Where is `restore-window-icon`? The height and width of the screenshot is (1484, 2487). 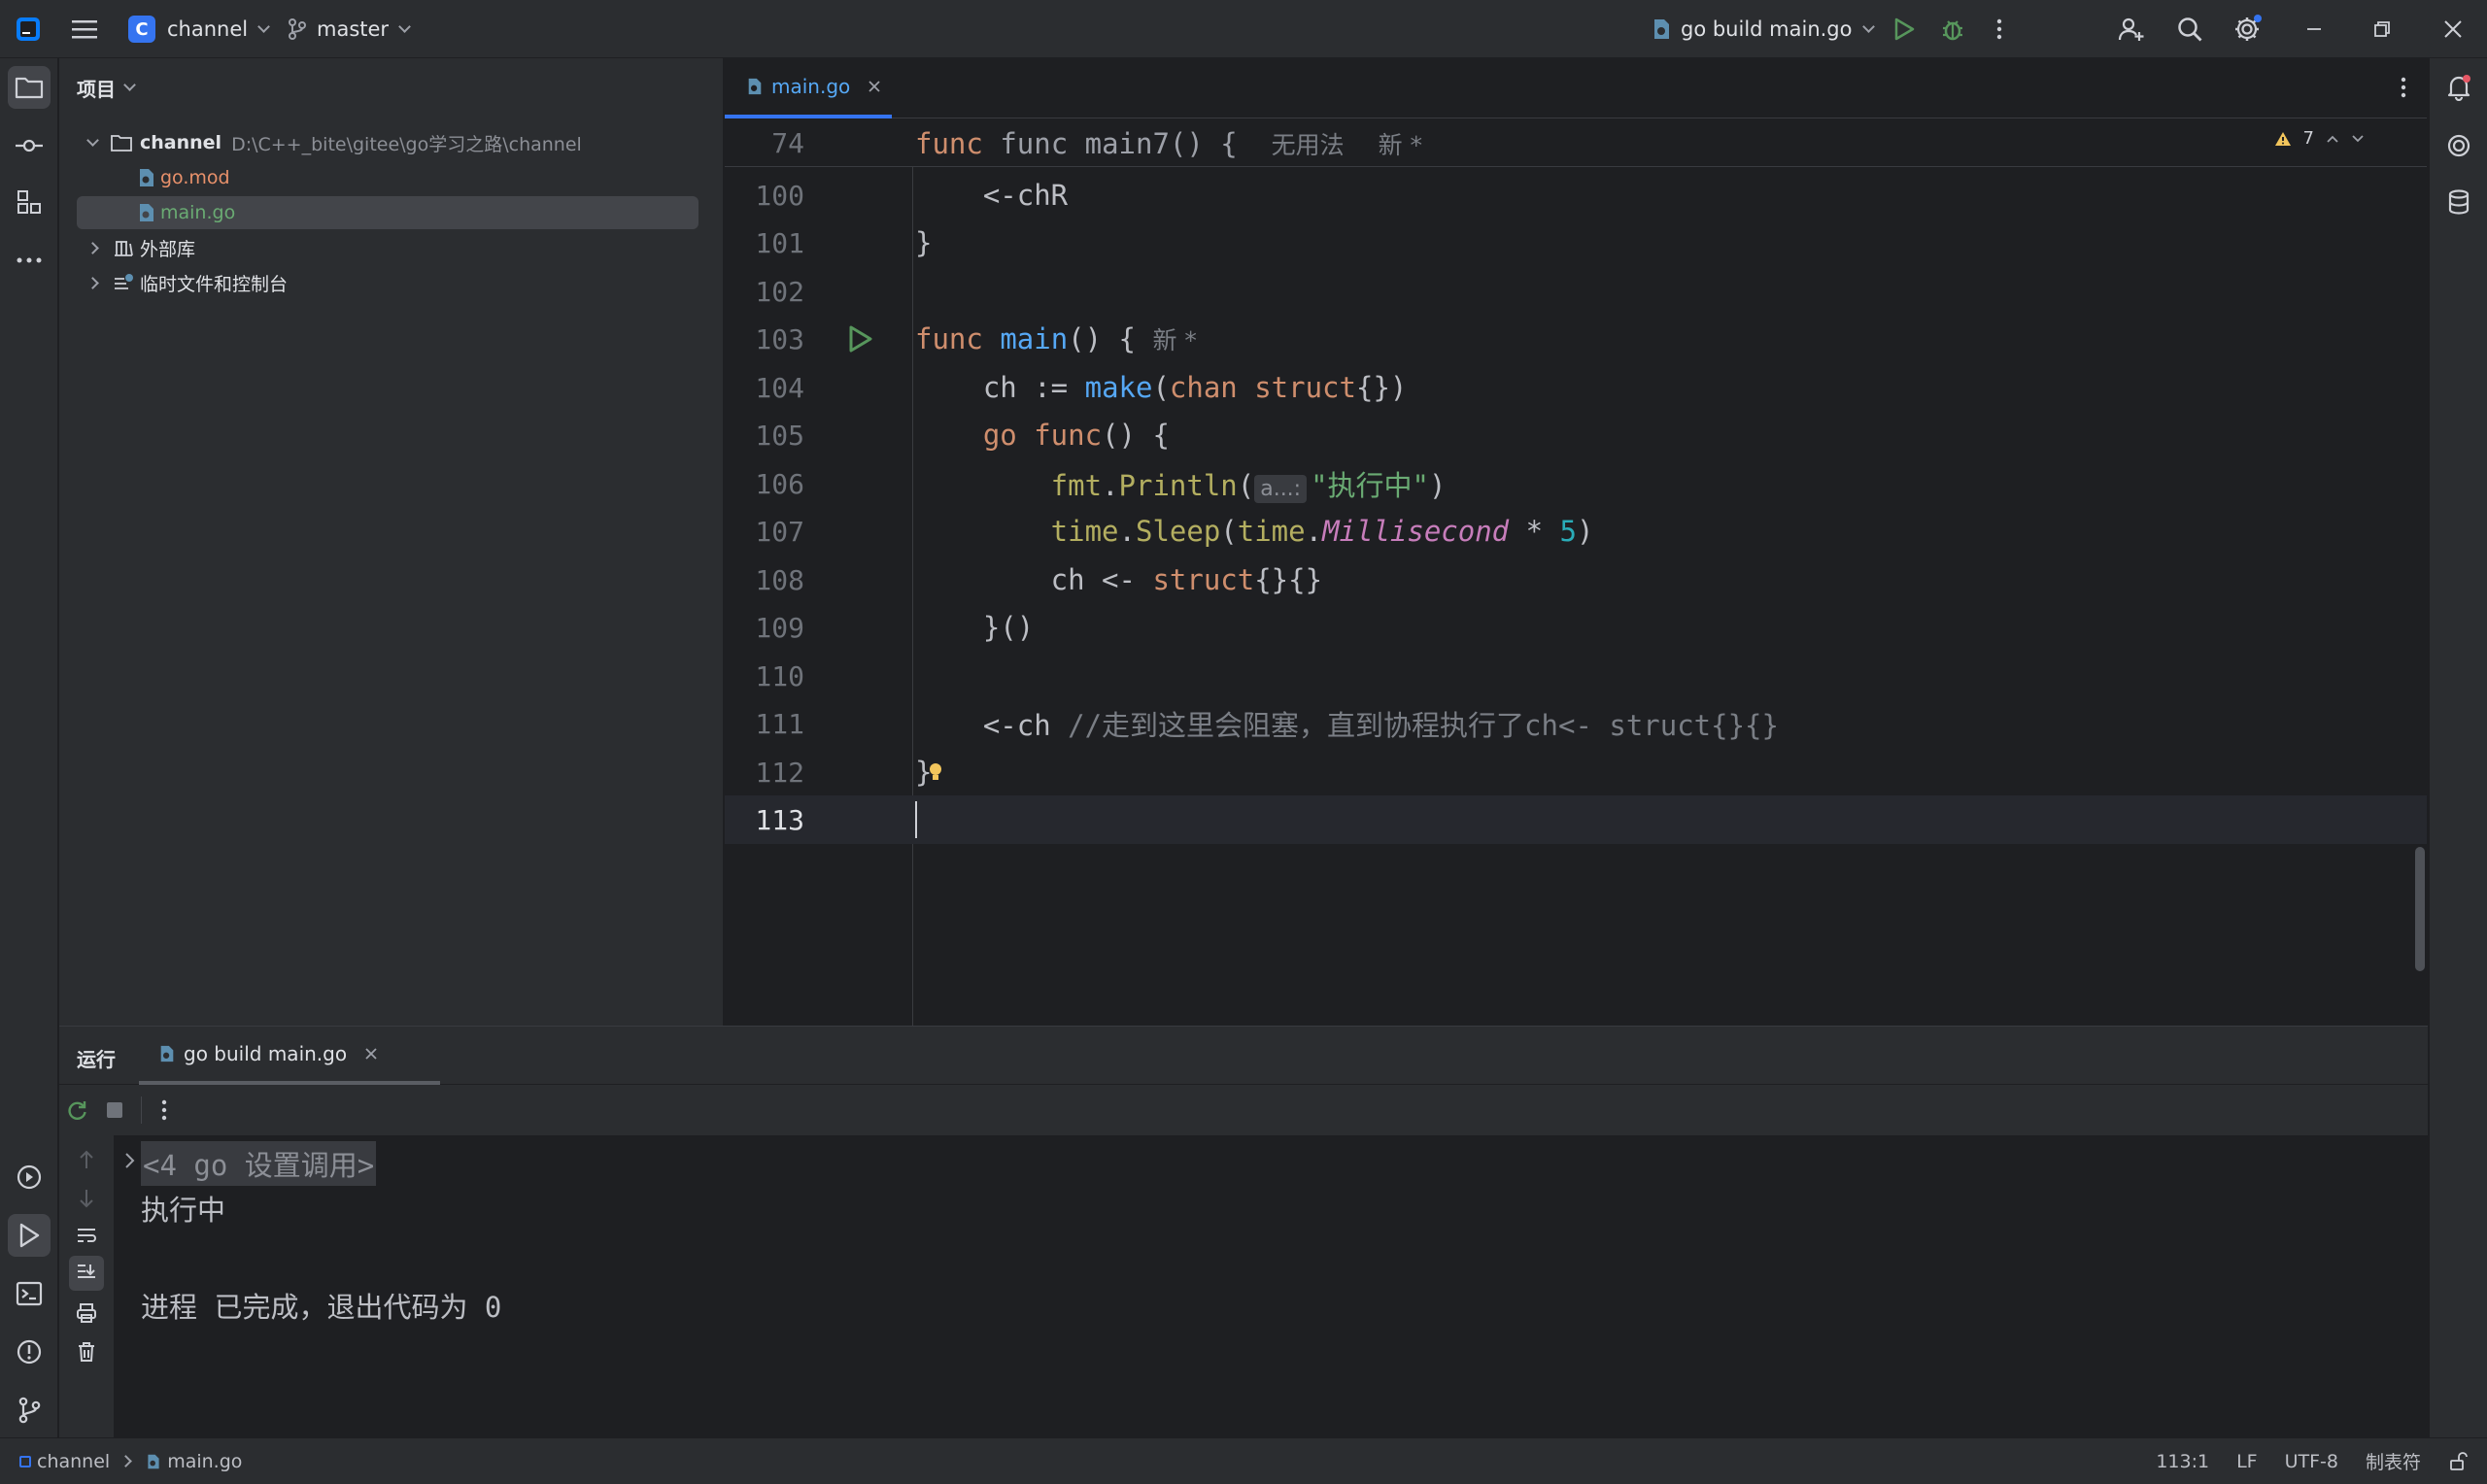
restore-window-icon is located at coordinates (2382, 29).